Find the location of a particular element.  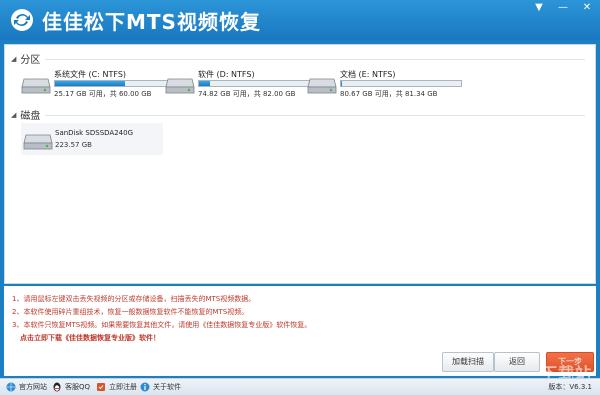

instruction-line: 1、请用鼠标左键双击丢失视频的分区或存储设备，扫描丢失的MTS视频数据。 is located at coordinates (134, 299).